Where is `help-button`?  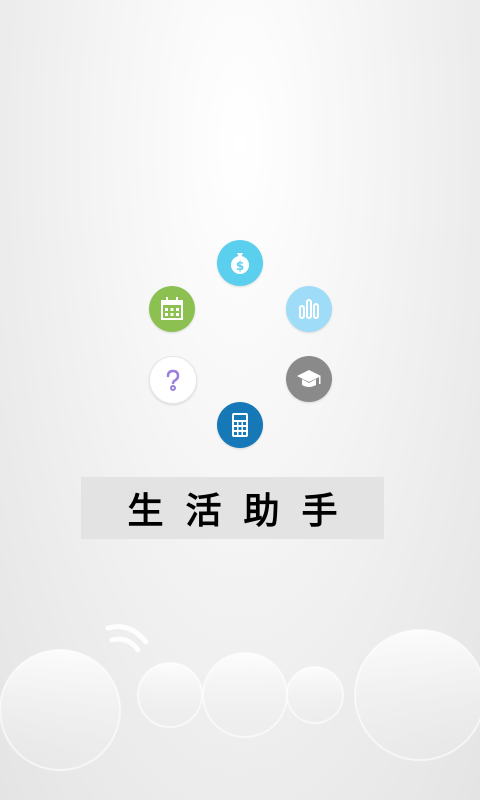
help-button is located at coordinates (173, 380).